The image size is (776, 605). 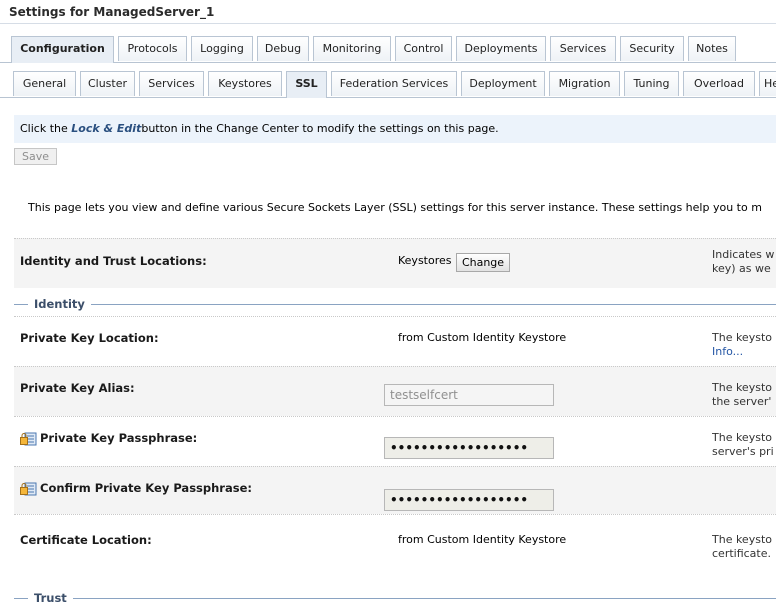 What do you see at coordinates (742, 387) in the screenshot?
I see `pk-alias-help-line1: The keysto` at bounding box center [742, 387].